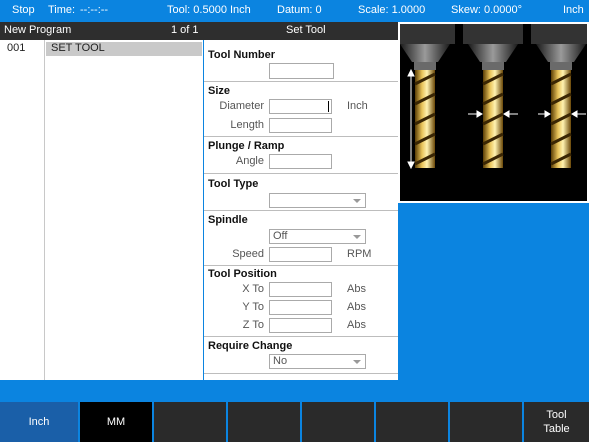  What do you see at coordinates (356, 307) in the screenshot?
I see `y-unit: Abs` at bounding box center [356, 307].